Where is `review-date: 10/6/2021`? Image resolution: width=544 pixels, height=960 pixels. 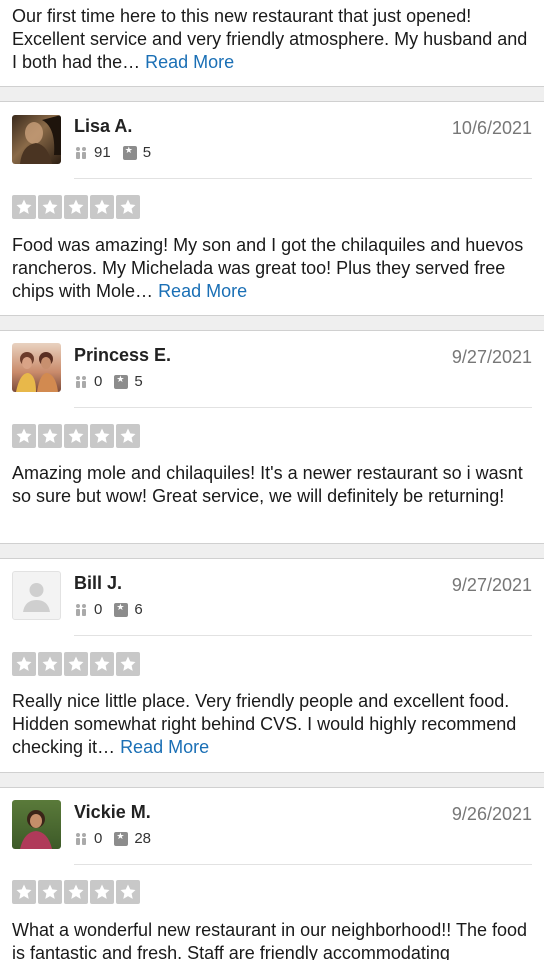 review-date: 10/6/2021 is located at coordinates (491, 128).